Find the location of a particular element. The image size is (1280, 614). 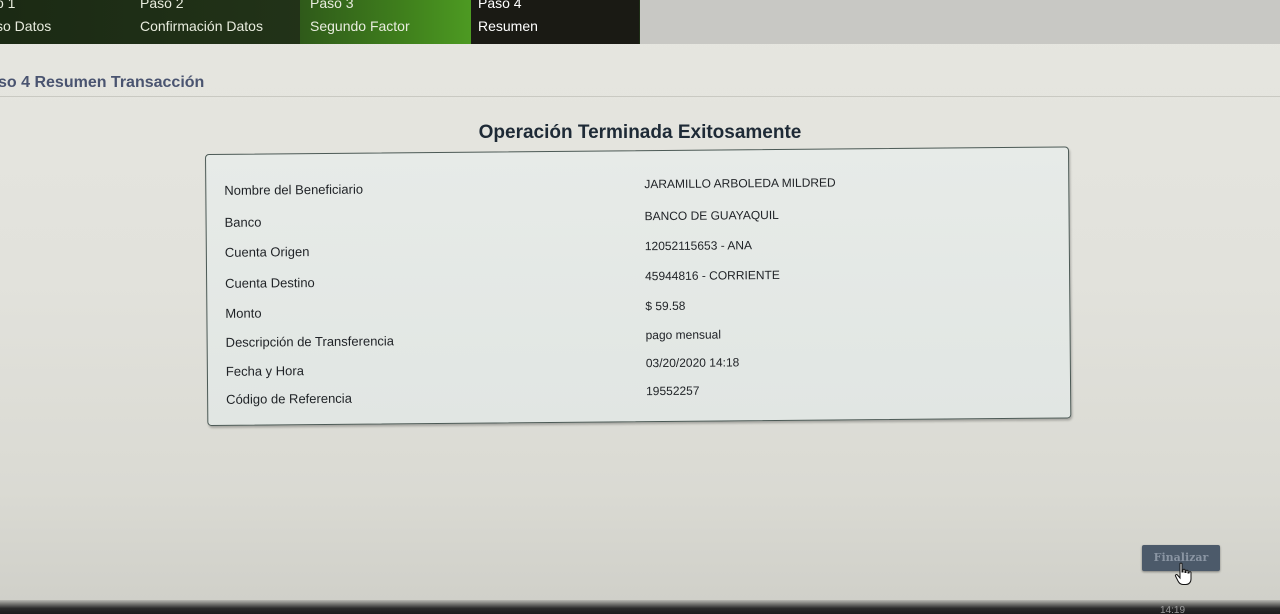

result-title-text: Operación Terminada Exitosamente is located at coordinates (640, 132).